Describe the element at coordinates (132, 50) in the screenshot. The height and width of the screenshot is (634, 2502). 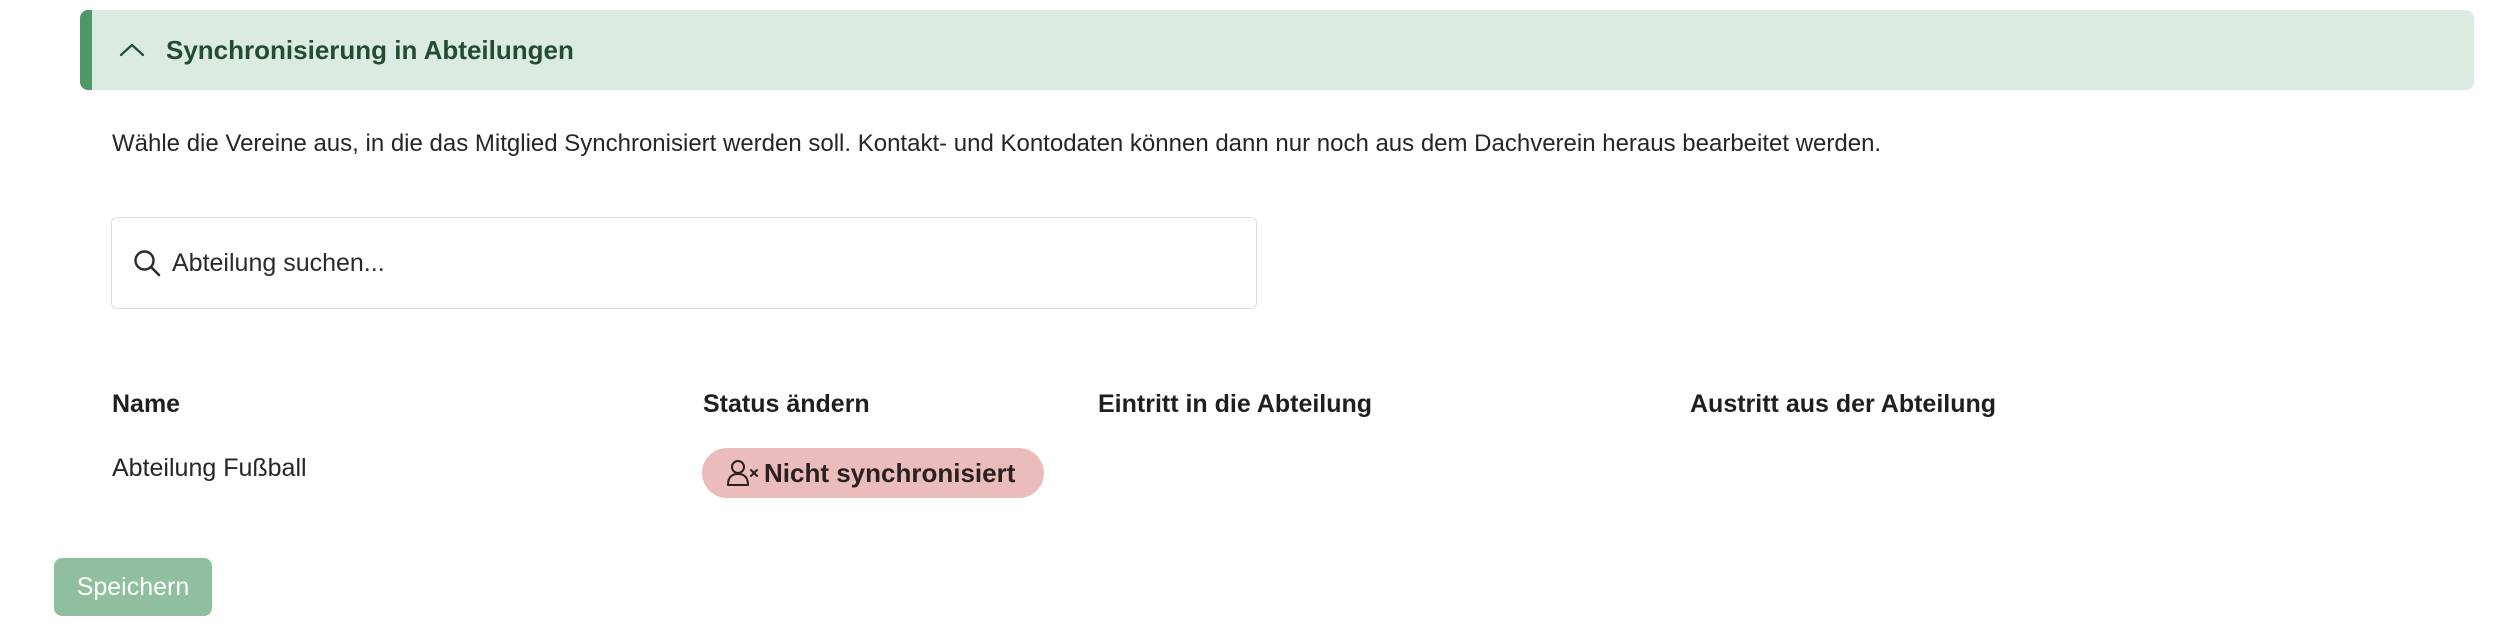
I see `chevron-up-icon` at that location.